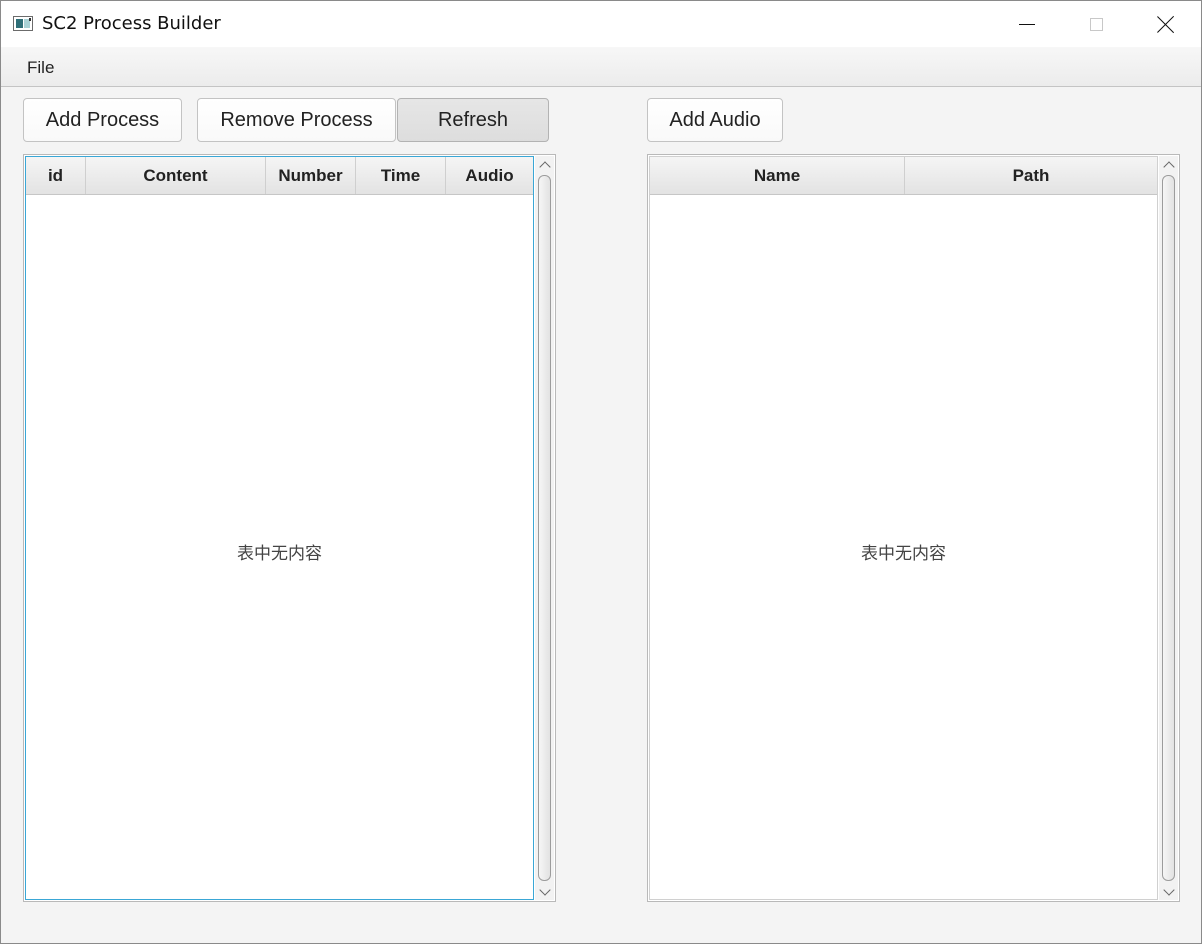 This screenshot has height=944, width=1202. I want to click on audio-table-scrollbar, so click(1168, 528).